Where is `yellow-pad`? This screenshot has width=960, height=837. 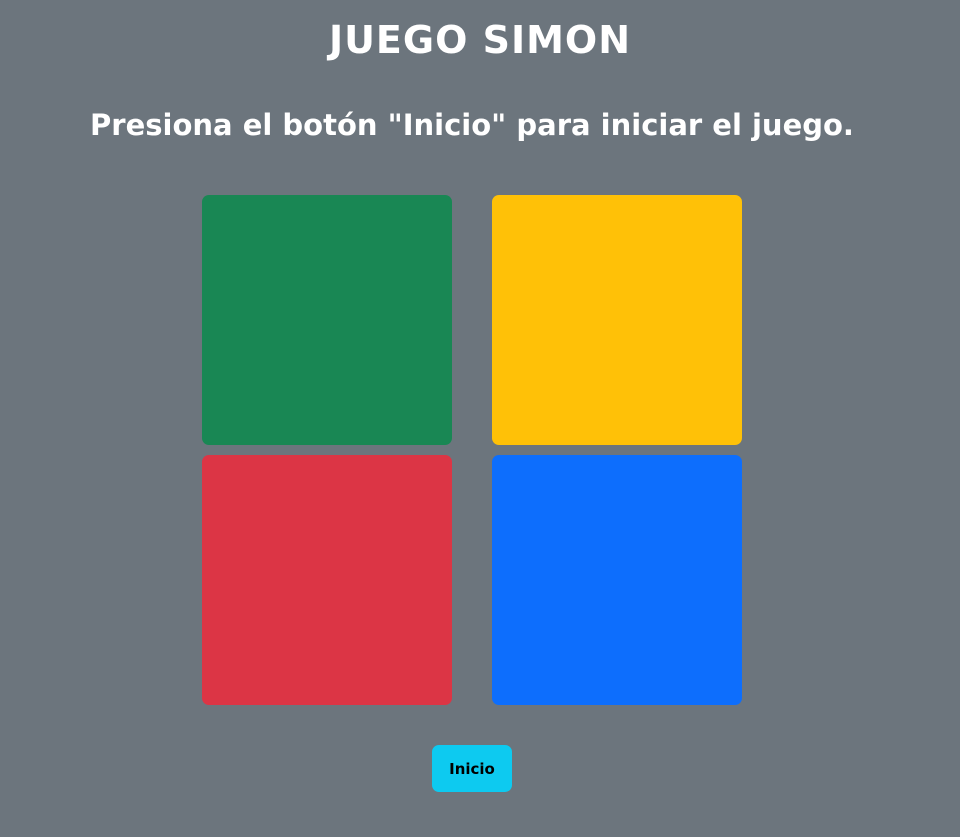 yellow-pad is located at coordinates (617, 320).